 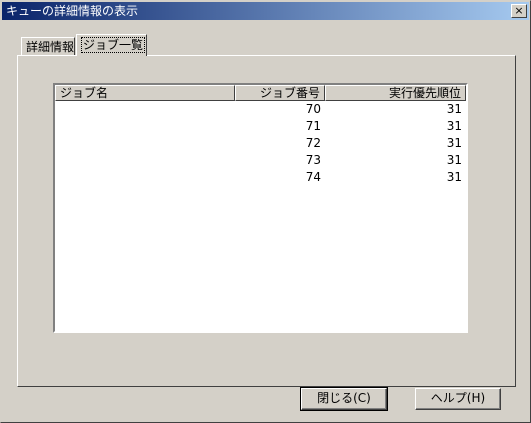 What do you see at coordinates (313, 160) in the screenshot?
I see `job-number-cell: 73` at bounding box center [313, 160].